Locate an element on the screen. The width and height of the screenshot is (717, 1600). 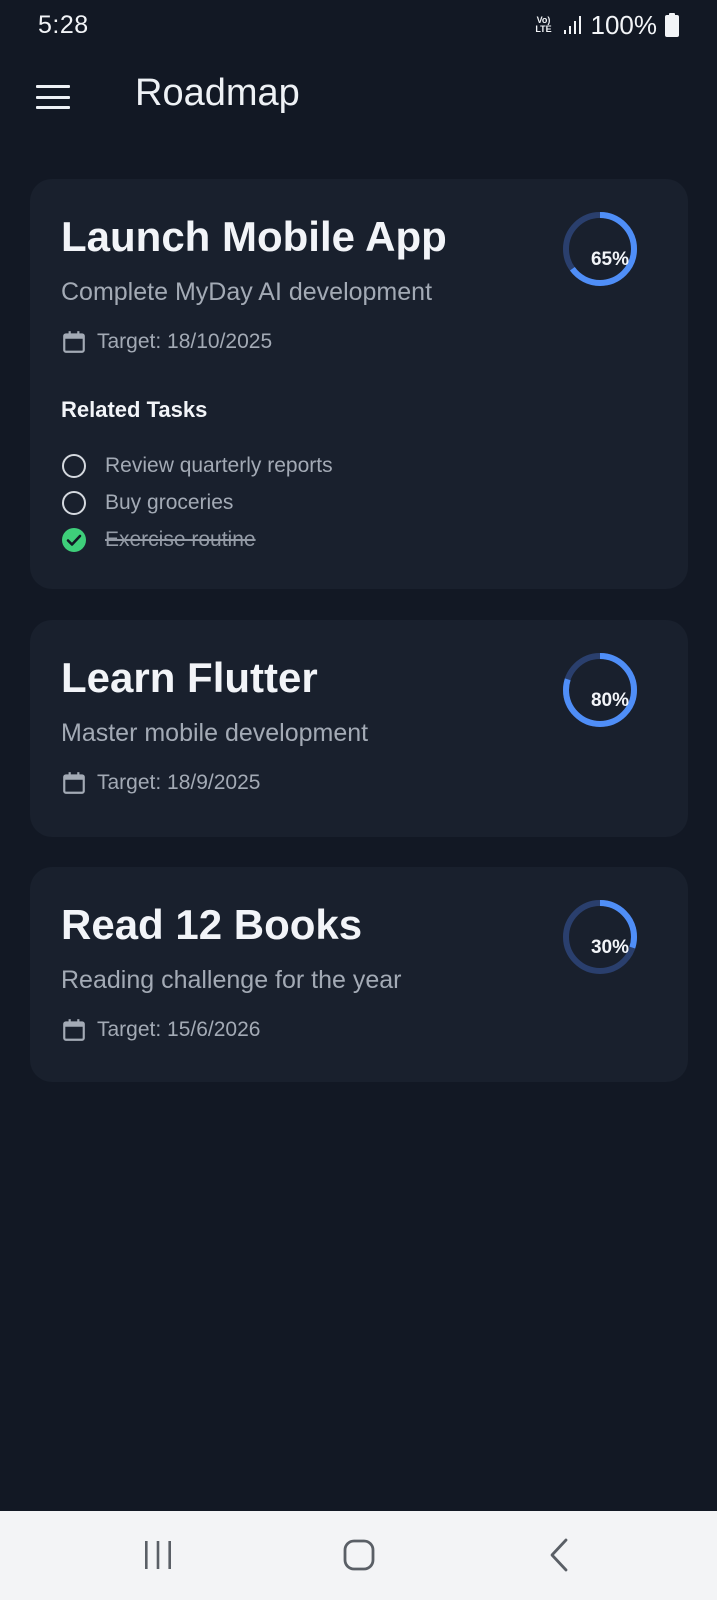
goal-title: Learn Flutter is located at coordinates (189, 677).